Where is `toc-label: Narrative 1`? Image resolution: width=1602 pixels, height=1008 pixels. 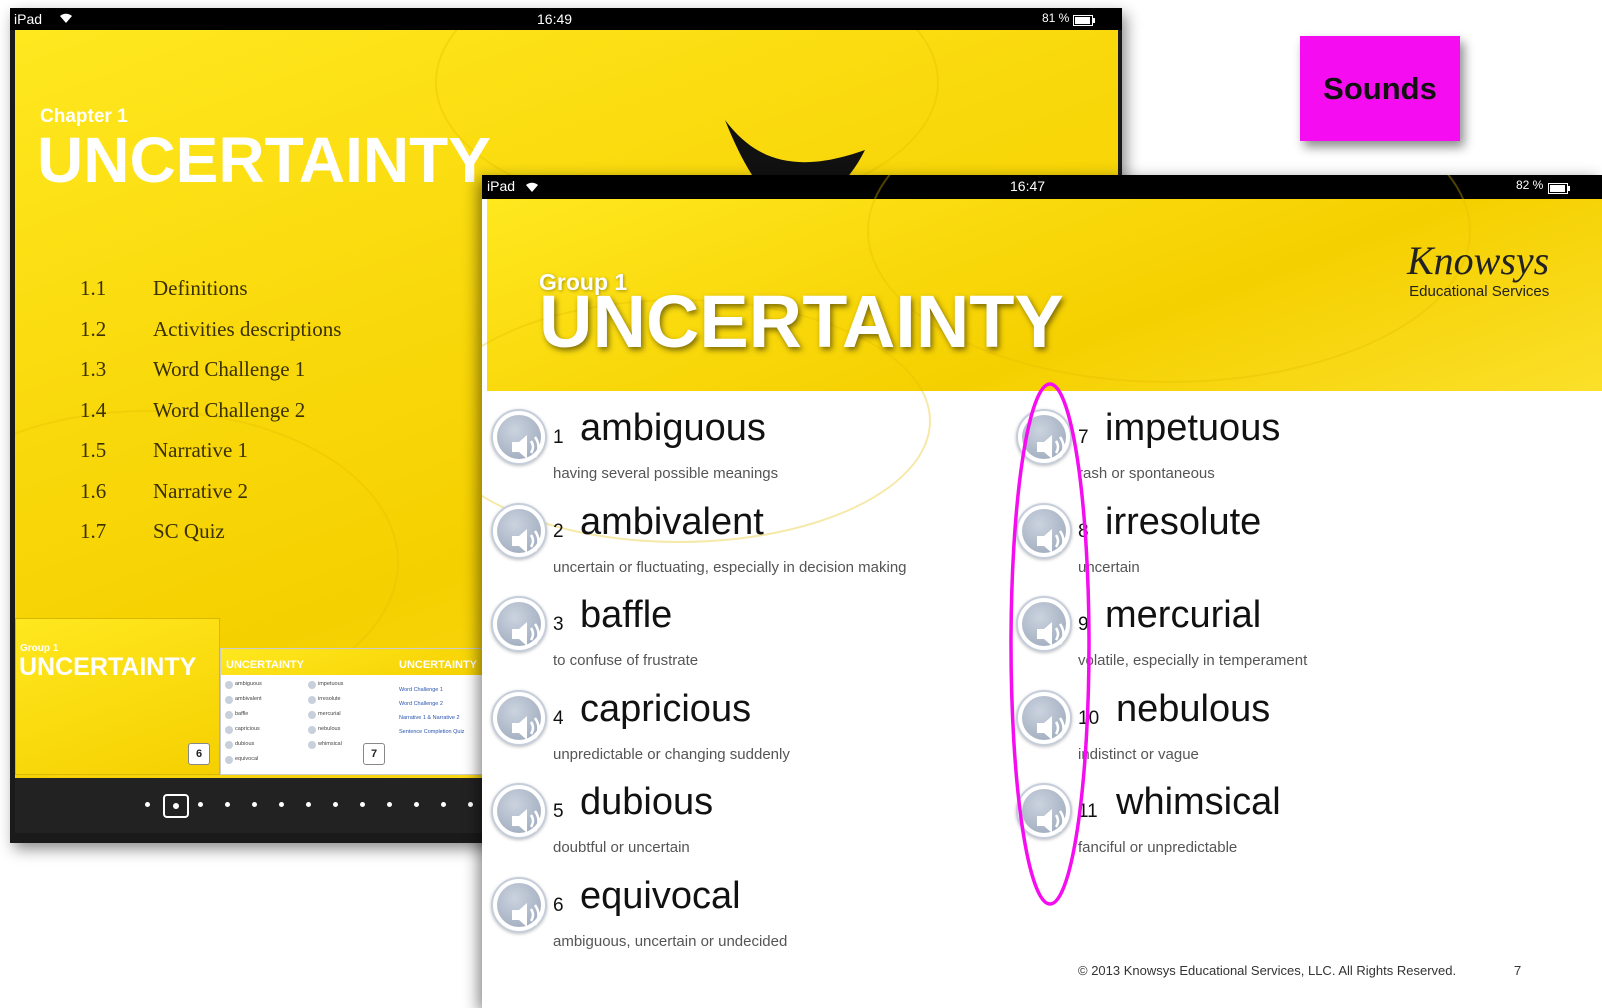 toc-label: Narrative 1 is located at coordinates (201, 450).